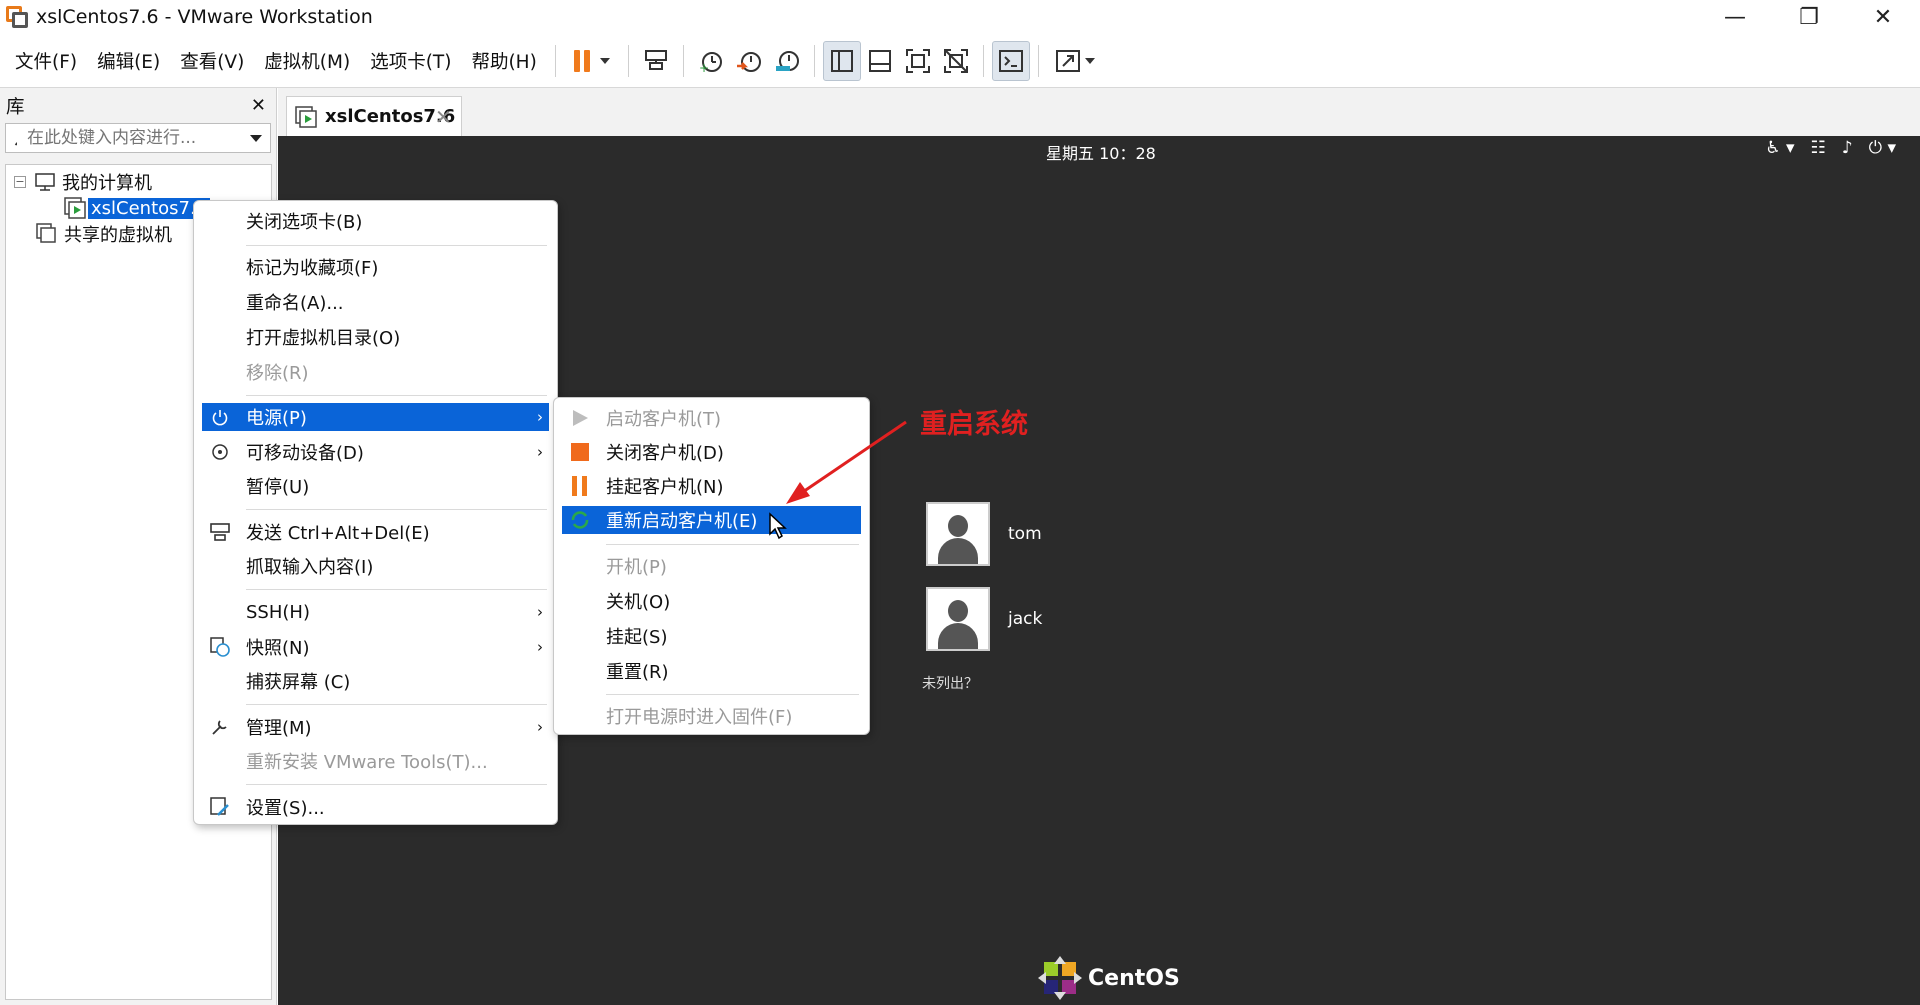  I want to click on not-listed-link: 未列出？, so click(950, 683).